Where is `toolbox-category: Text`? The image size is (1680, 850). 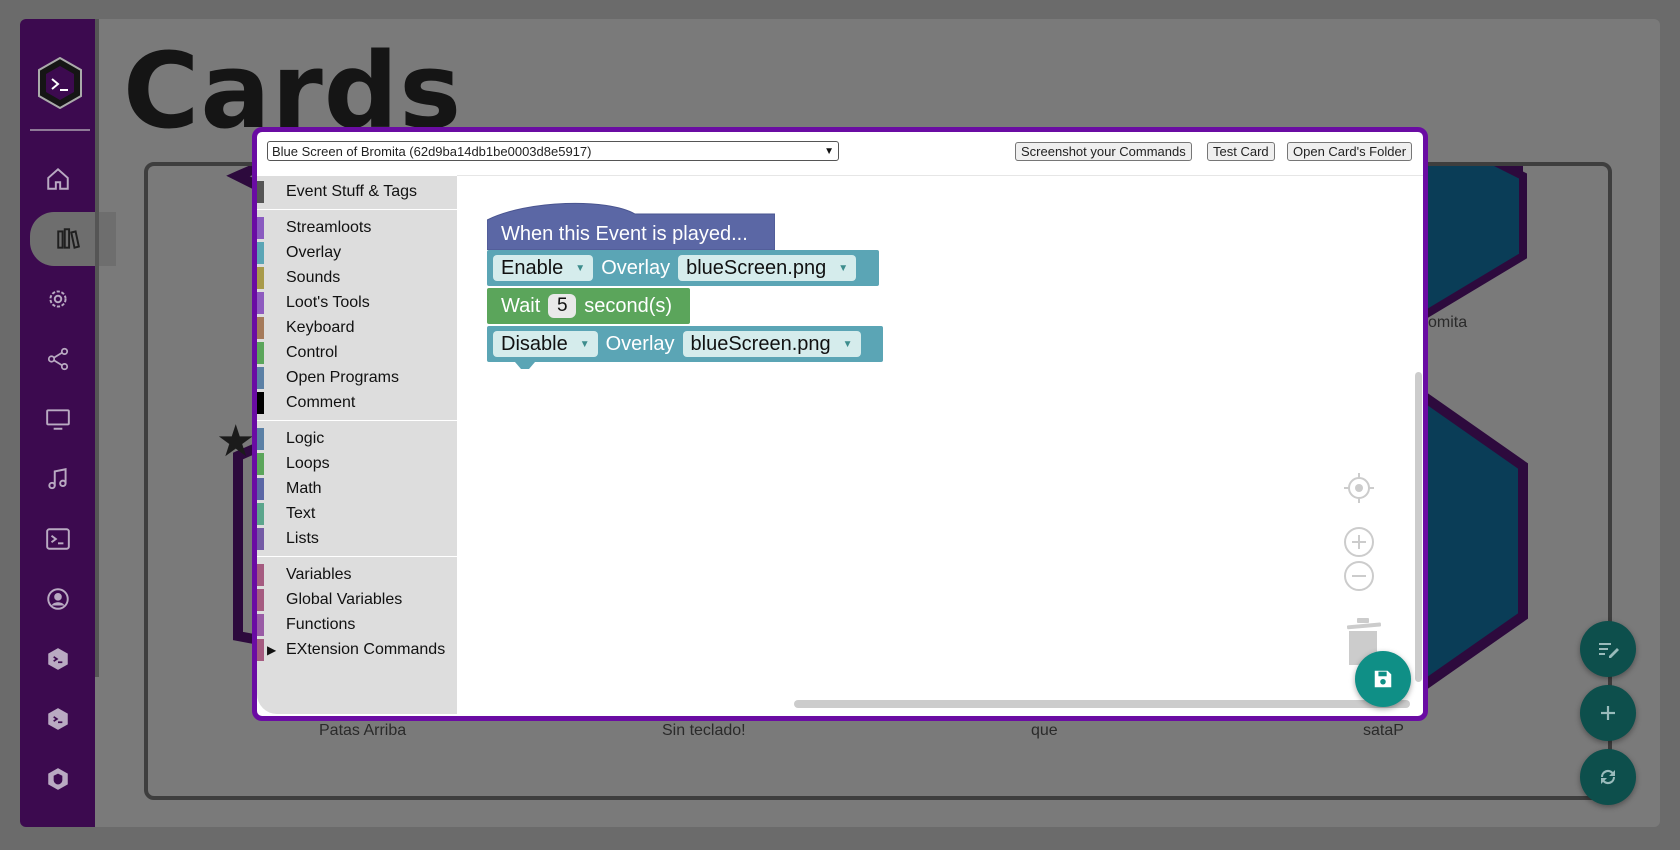 toolbox-category: Text is located at coordinates (357, 514).